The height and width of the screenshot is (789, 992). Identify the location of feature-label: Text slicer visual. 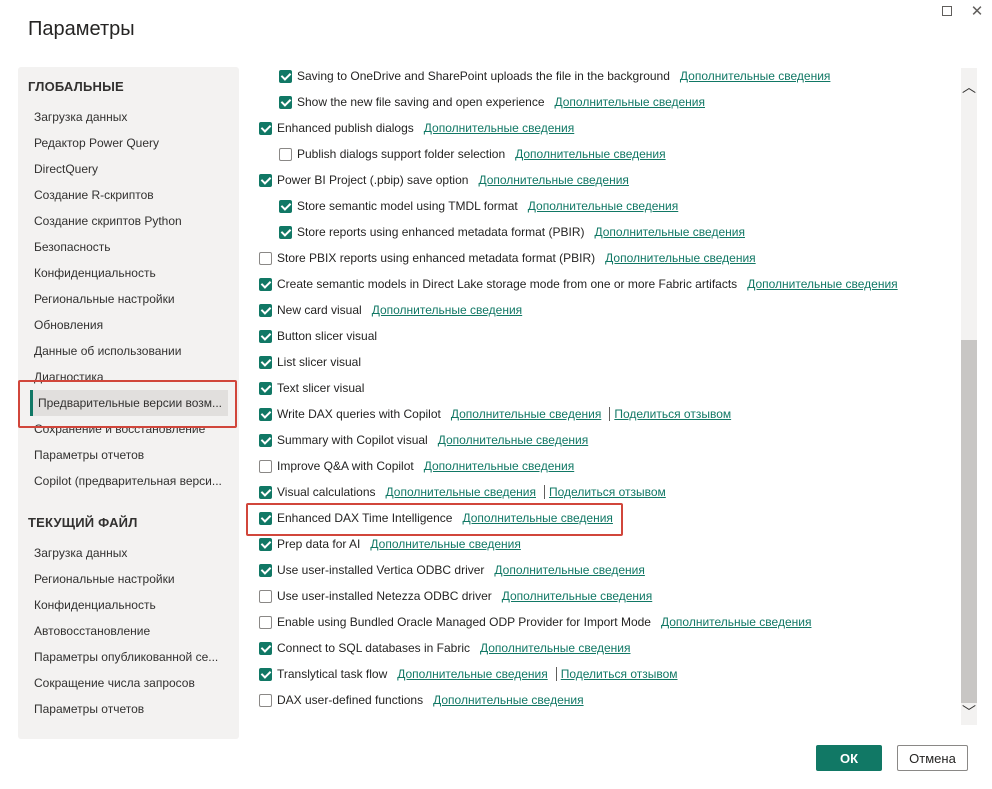
(320, 388).